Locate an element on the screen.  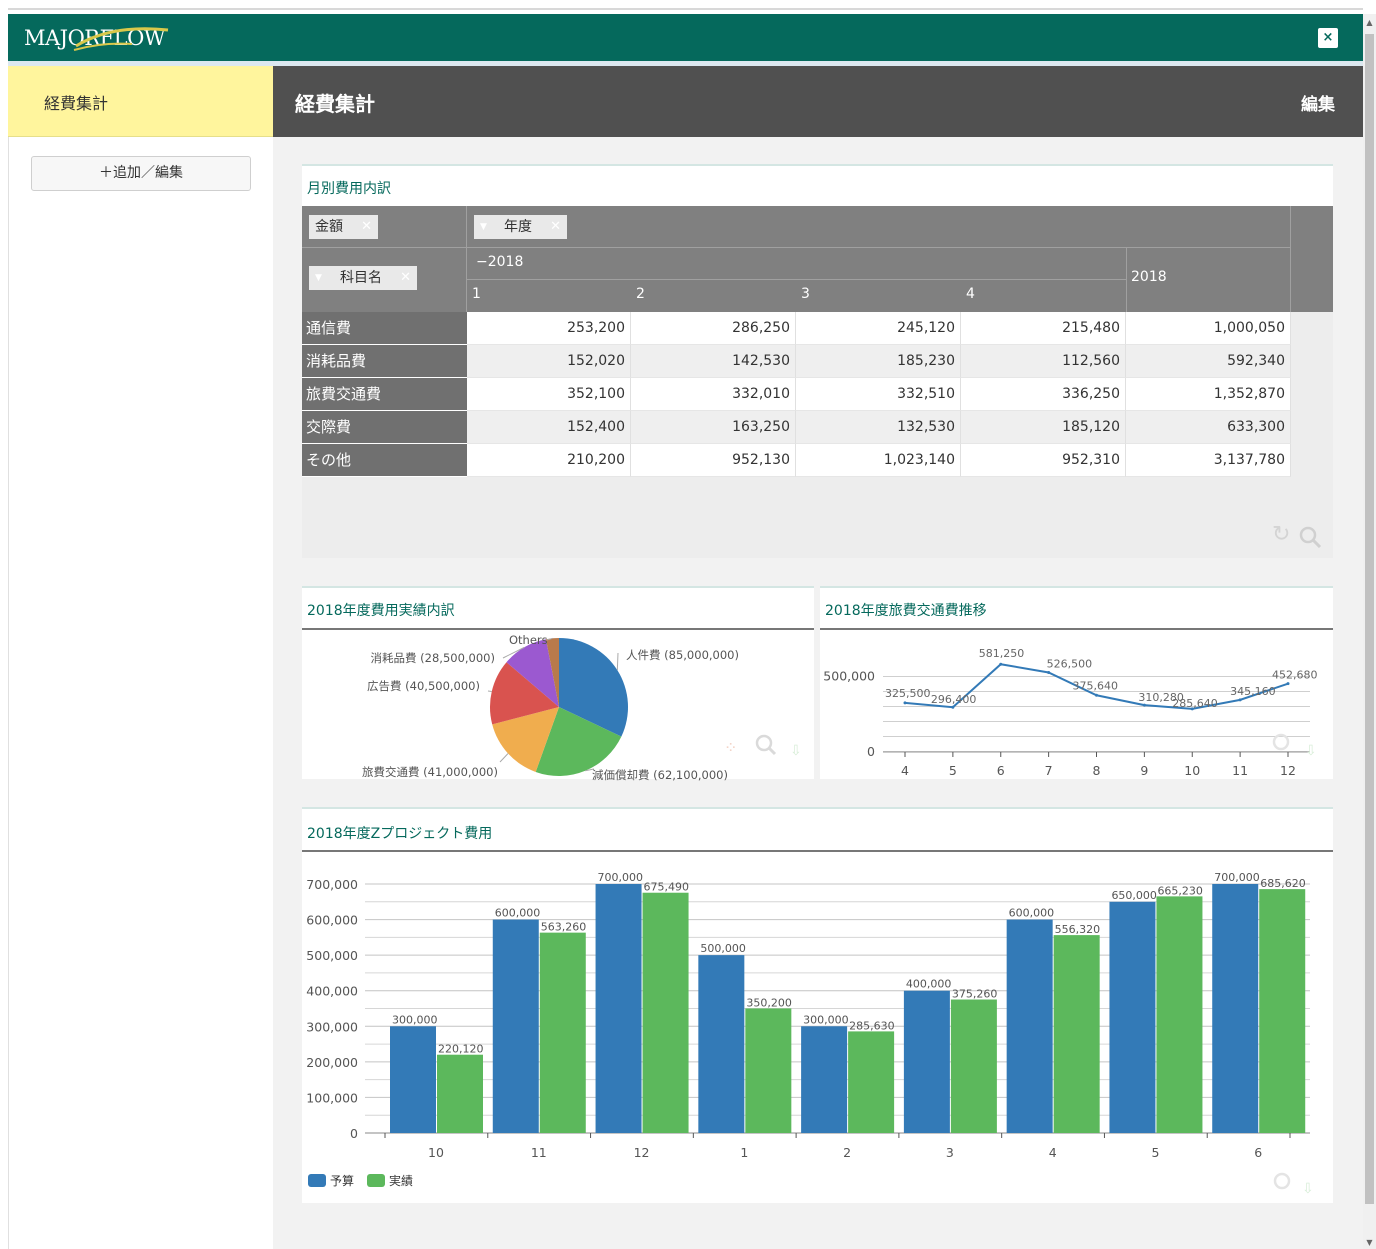
bar-value-label: 665,230 is located at coordinates (1180, 890).